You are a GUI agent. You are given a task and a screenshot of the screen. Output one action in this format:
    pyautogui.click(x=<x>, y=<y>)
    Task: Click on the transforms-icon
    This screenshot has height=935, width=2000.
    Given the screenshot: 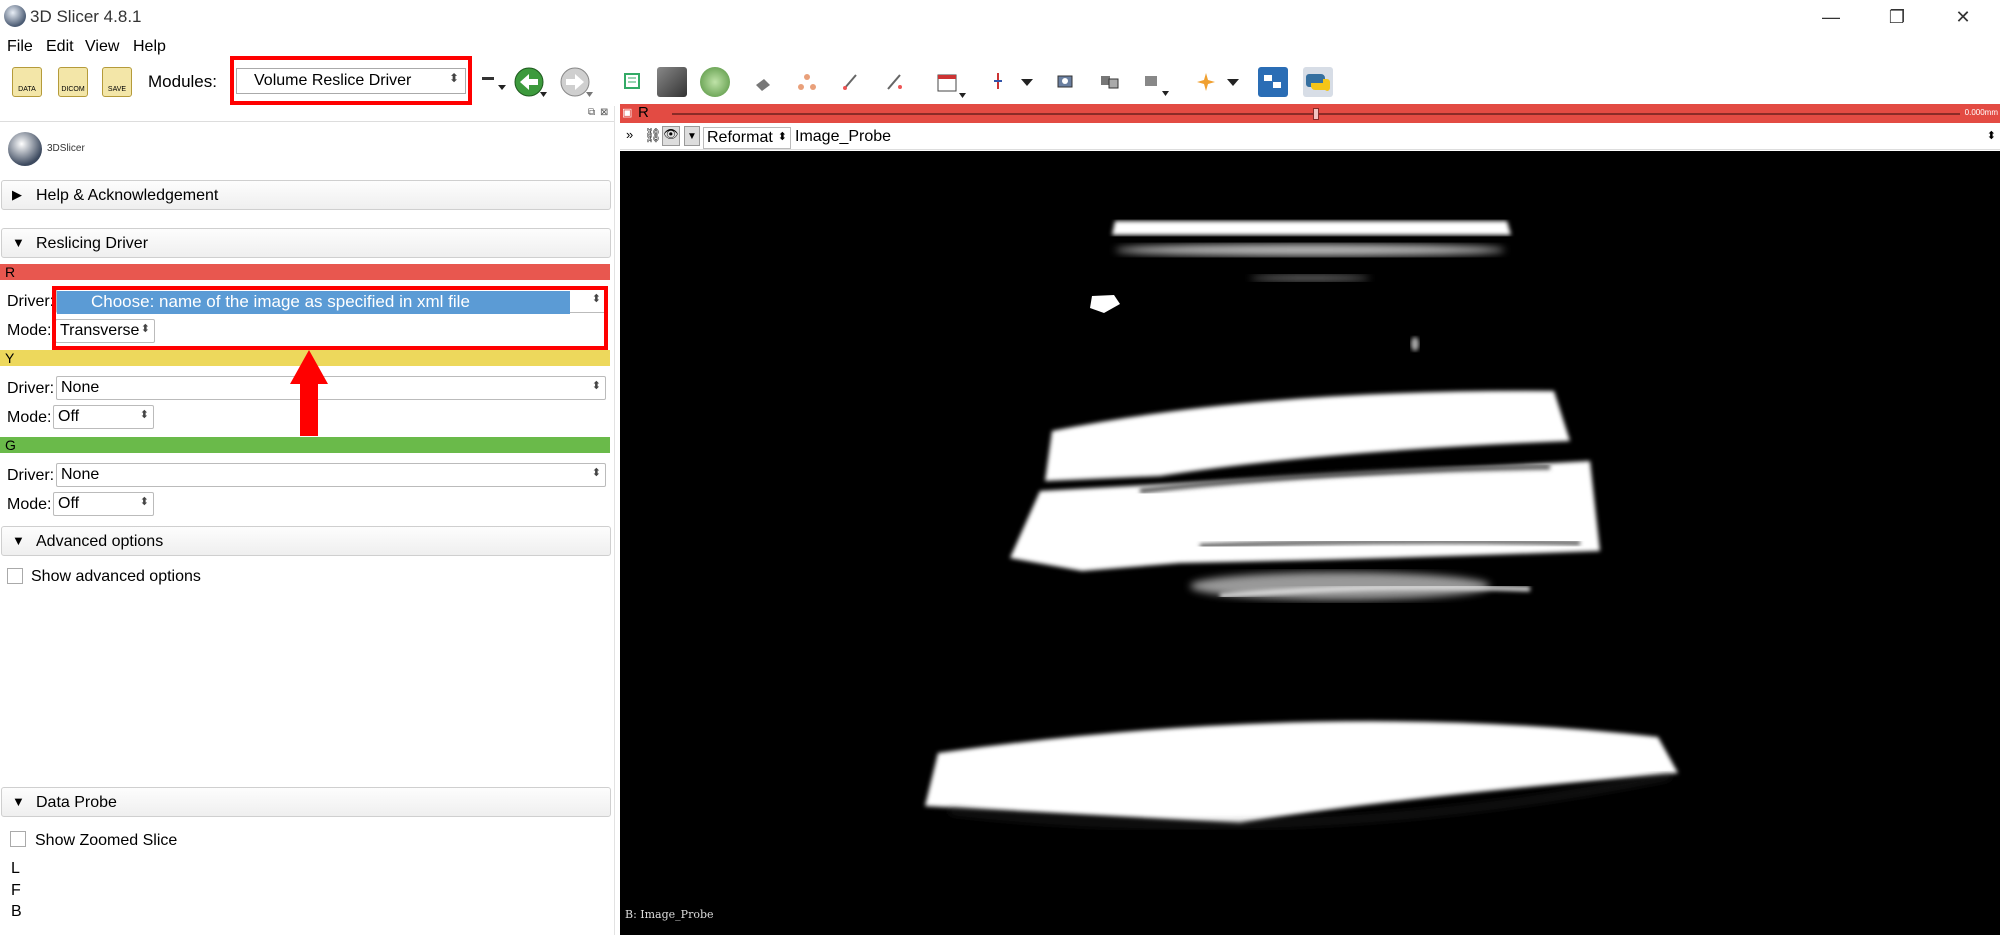 What is the action you would take?
    pyautogui.click(x=763, y=82)
    